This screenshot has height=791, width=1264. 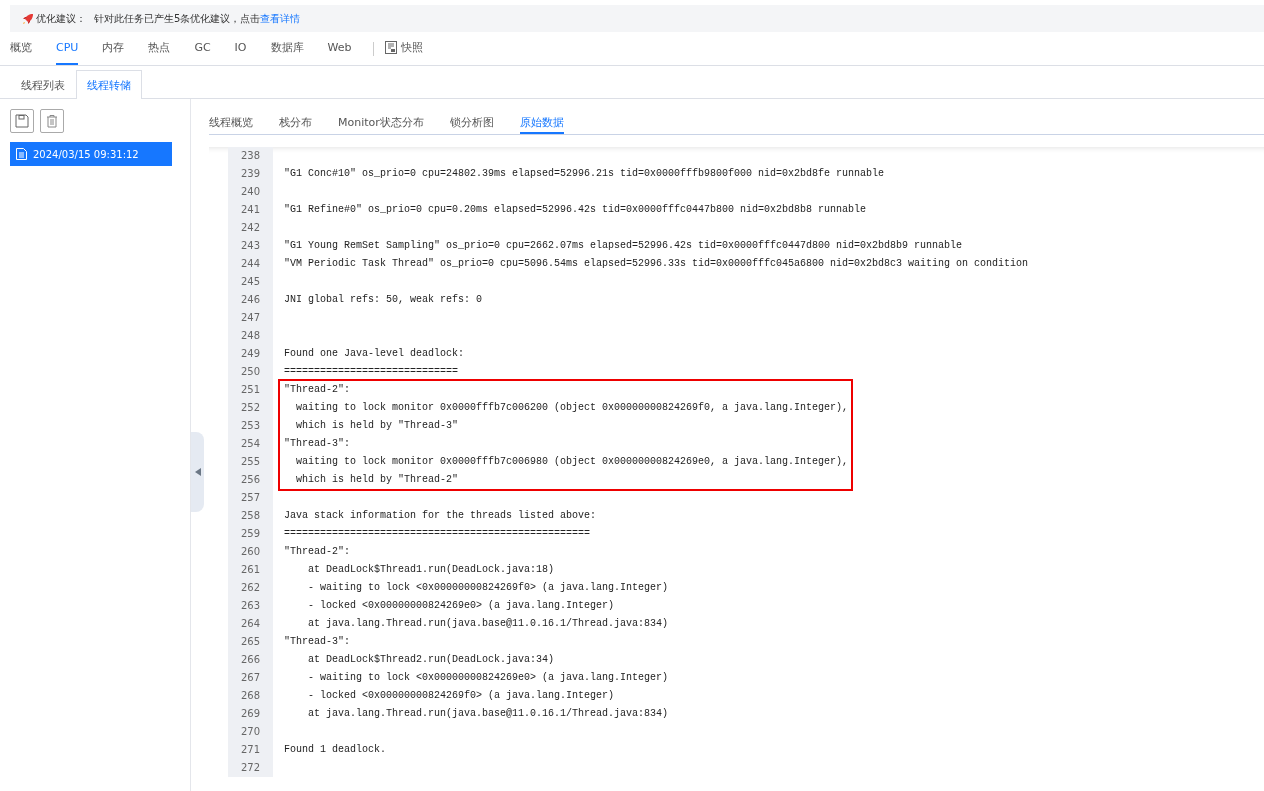 What do you see at coordinates (250, 210) in the screenshot?
I see `line-number: 241` at bounding box center [250, 210].